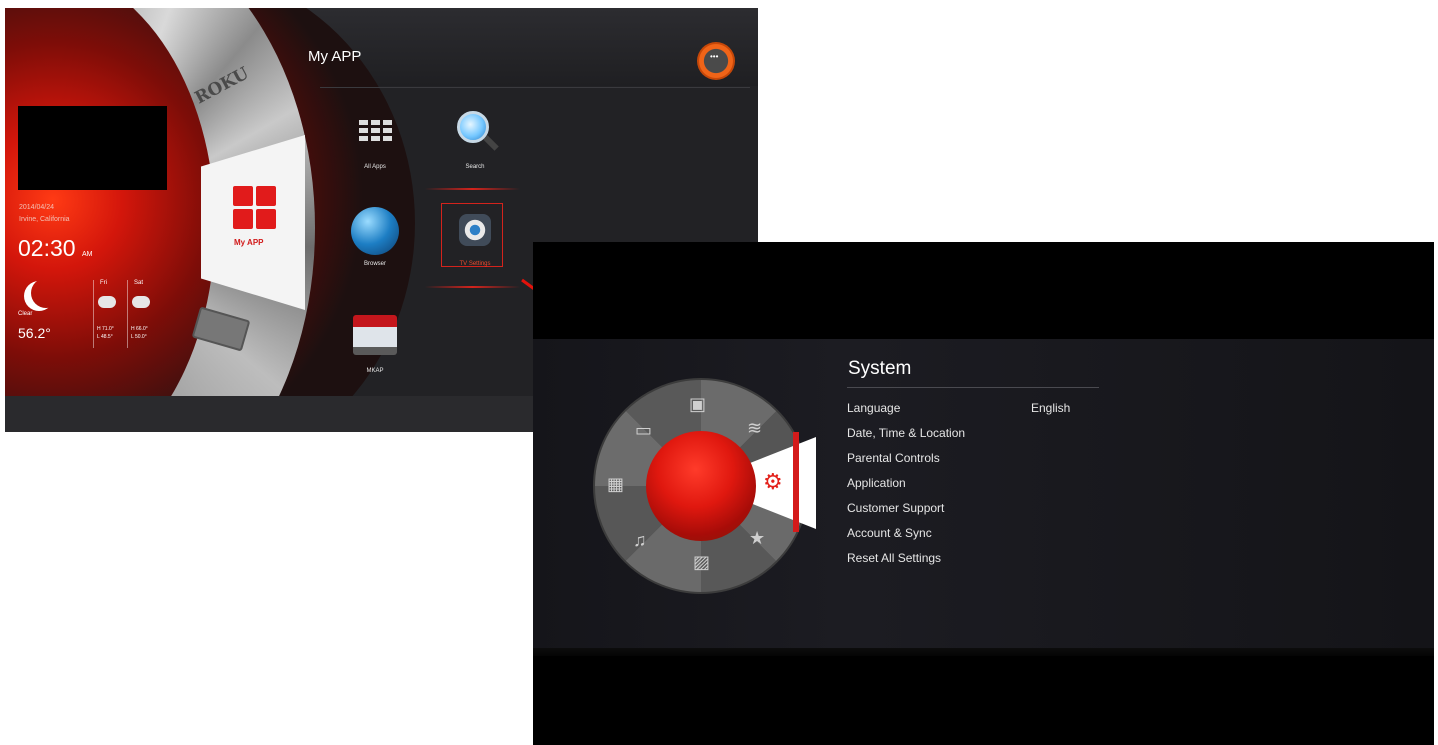  I want to click on picture-icon: ▨, so click(701, 562).